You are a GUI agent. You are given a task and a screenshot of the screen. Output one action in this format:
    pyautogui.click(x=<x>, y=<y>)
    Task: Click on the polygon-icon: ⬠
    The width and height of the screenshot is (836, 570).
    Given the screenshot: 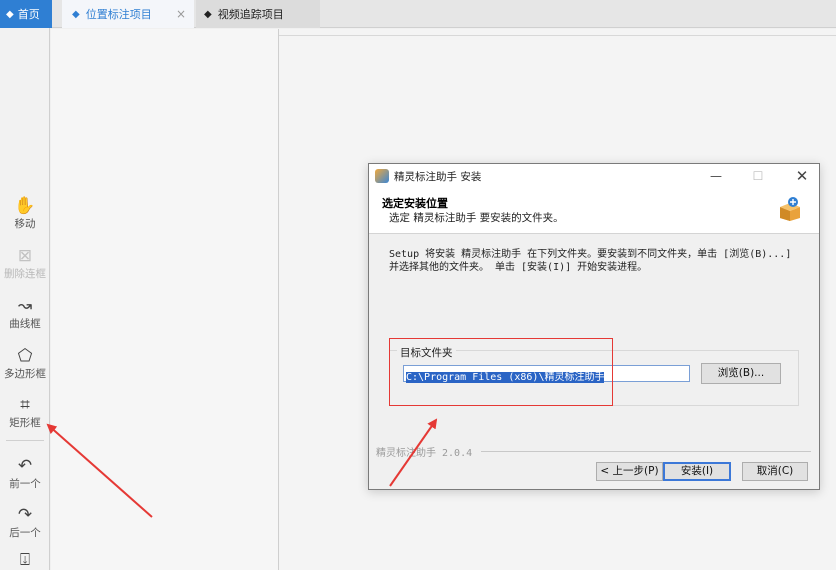 What is the action you would take?
    pyautogui.click(x=25, y=356)
    